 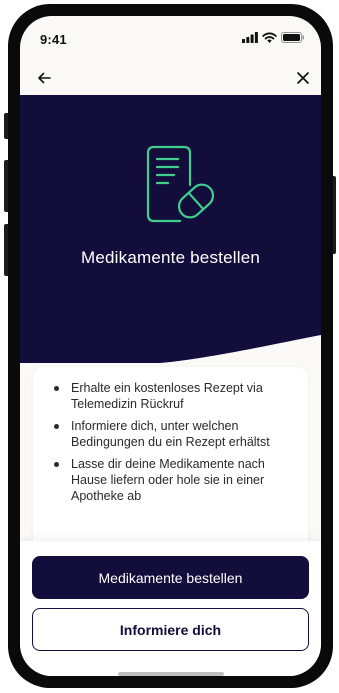 What do you see at coordinates (170, 629) in the screenshot?
I see `learn-more-button: Informiere dich` at bounding box center [170, 629].